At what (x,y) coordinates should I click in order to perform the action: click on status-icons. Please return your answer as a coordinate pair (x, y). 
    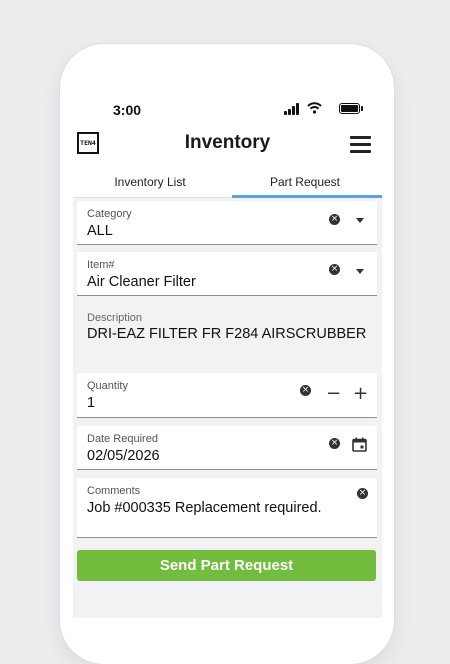
    Looking at the image, I should click on (321, 108).